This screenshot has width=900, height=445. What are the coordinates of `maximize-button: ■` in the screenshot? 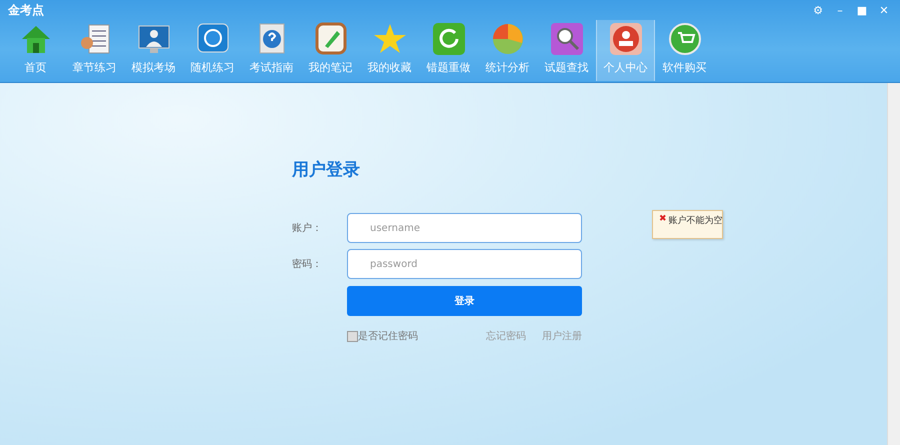 It's located at (862, 10).